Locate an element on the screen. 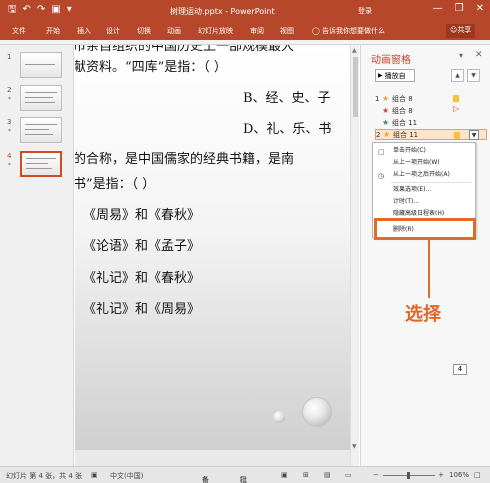 The image size is (490, 483). tell-me-search: ◯ 告诉我你想要做什么 is located at coordinates (348, 31).